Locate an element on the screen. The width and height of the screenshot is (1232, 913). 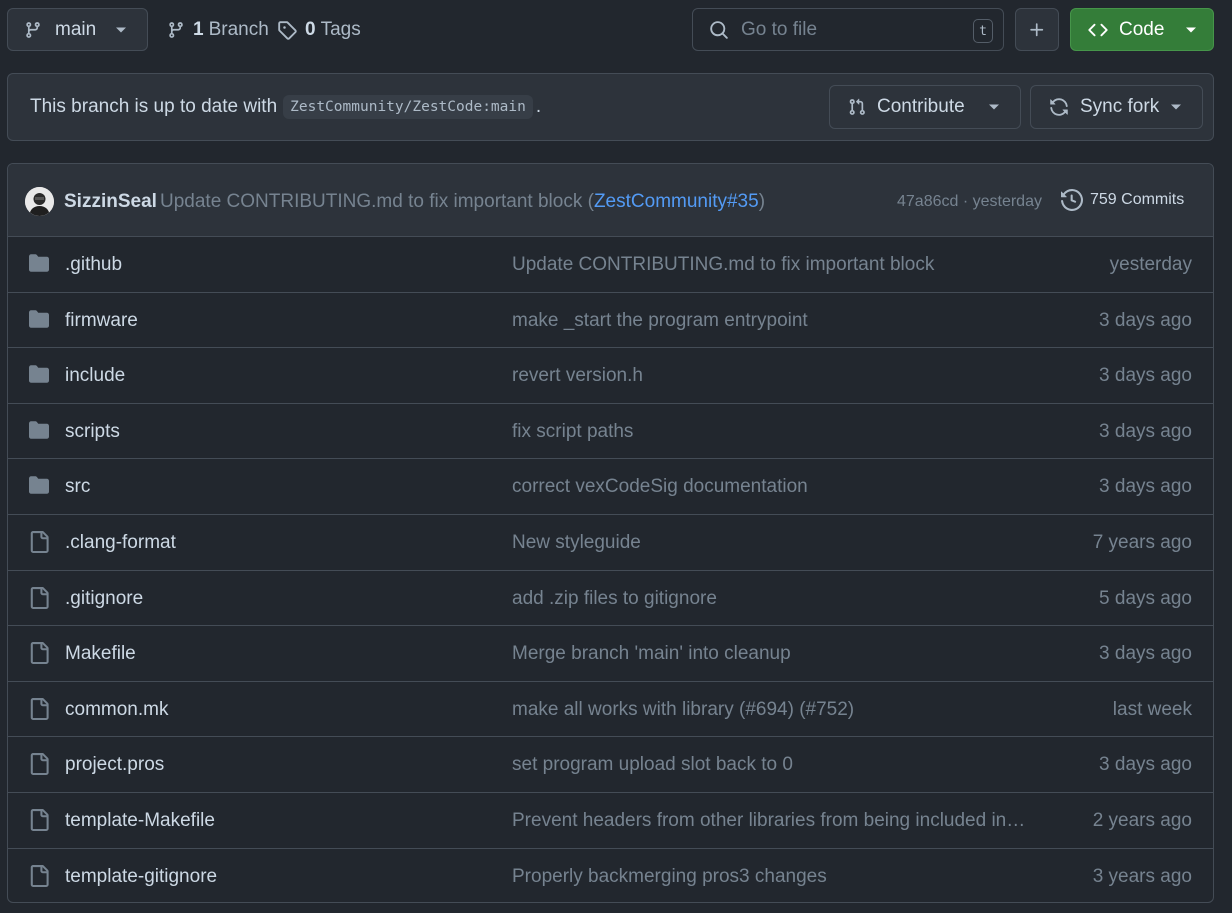
file-commit-message: correct vexCodeSig documentation is located at coordinates (769, 487).